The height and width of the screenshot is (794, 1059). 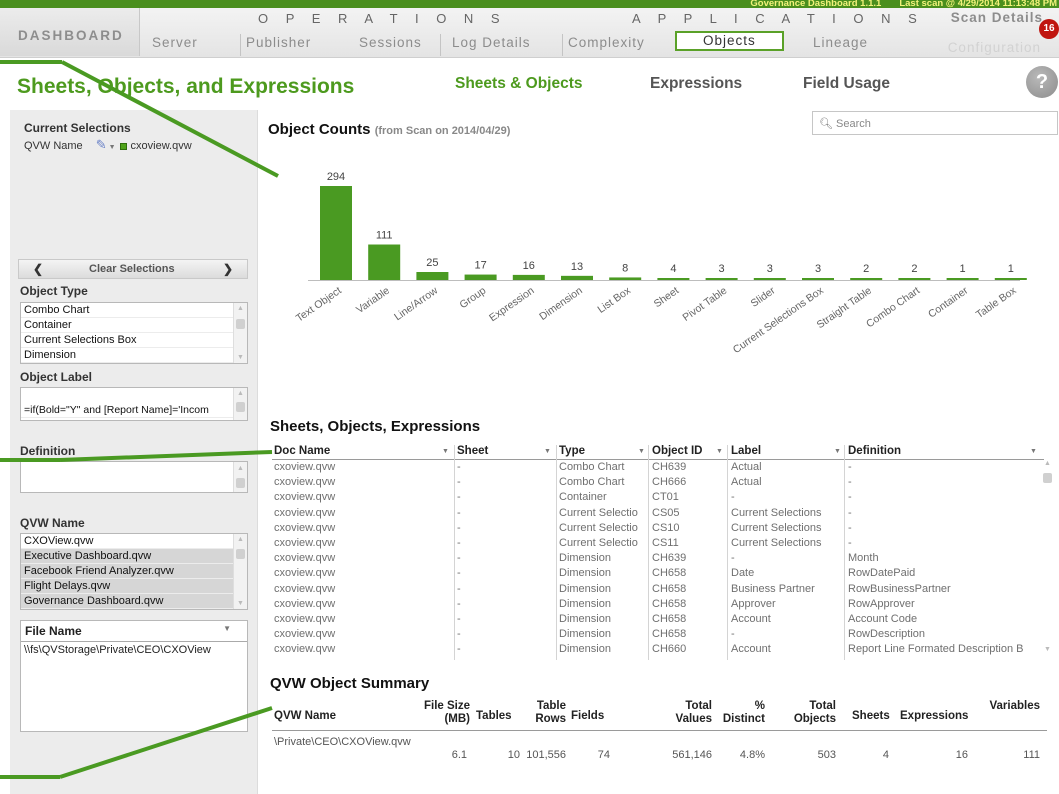 What do you see at coordinates (240, 571) in the screenshot?
I see `scrollbar: ▲ ▼` at bounding box center [240, 571].